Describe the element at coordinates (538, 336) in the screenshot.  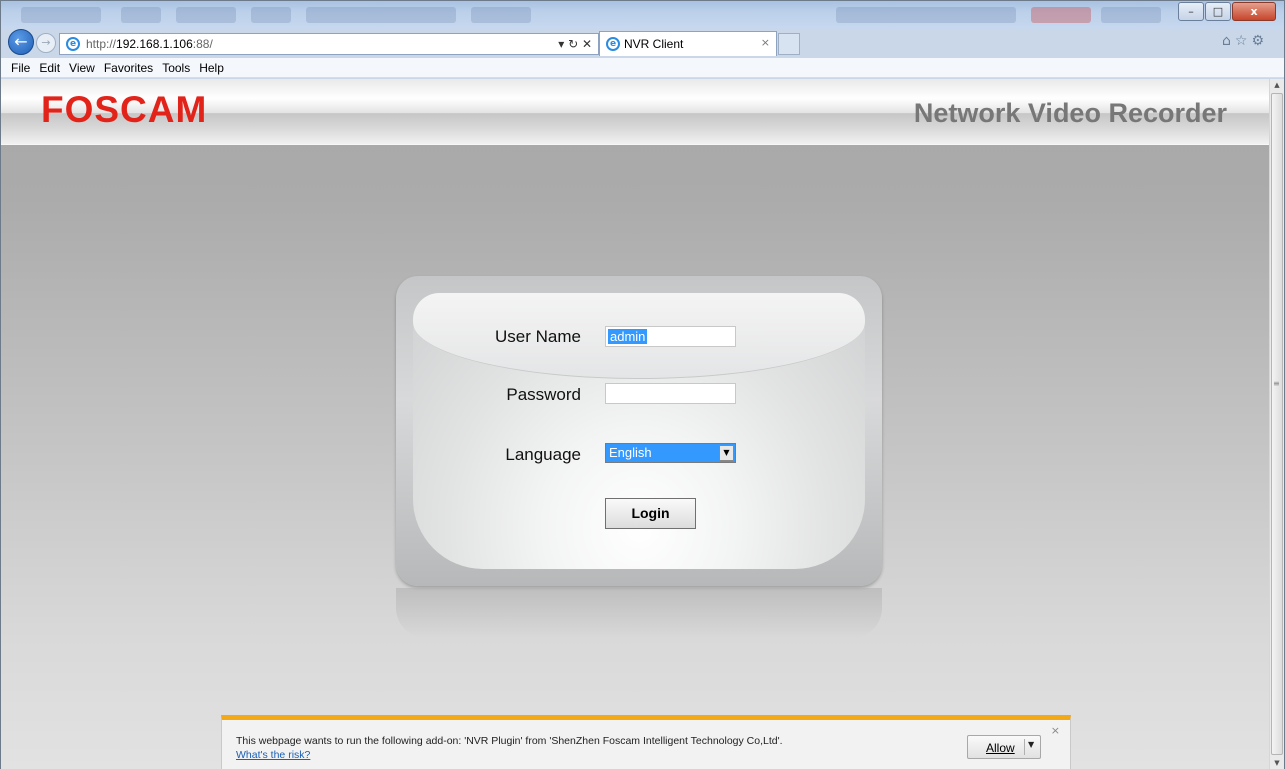
I see `username-label: User Name` at that location.